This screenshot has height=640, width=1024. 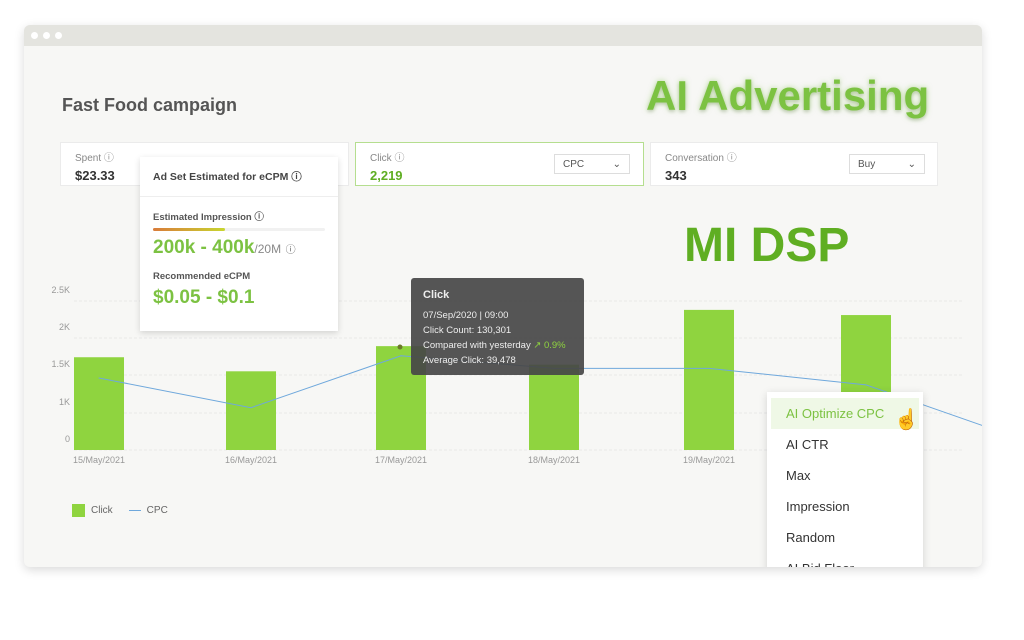 What do you see at coordinates (239, 229) in the screenshot?
I see `impression-bar` at bounding box center [239, 229].